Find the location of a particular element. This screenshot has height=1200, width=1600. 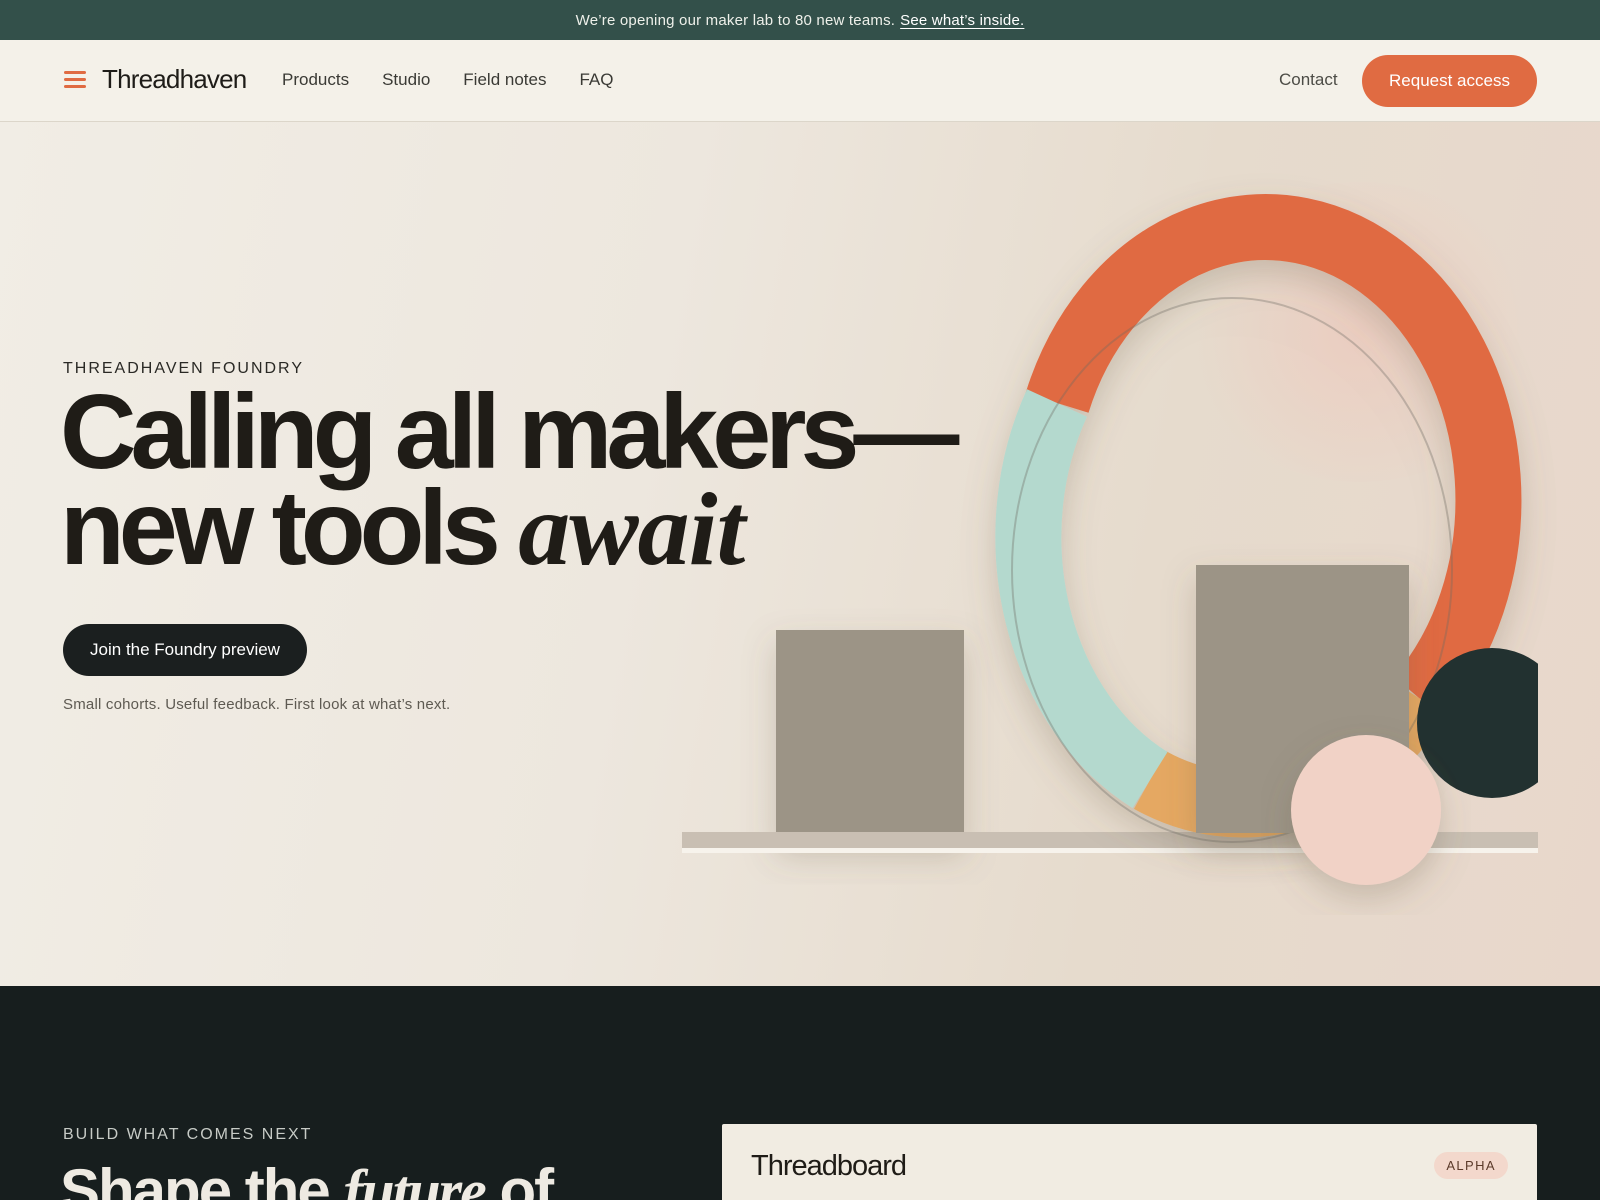

section-eyebrow: BUILD WHAT COMES NEXT is located at coordinates (188, 1134).